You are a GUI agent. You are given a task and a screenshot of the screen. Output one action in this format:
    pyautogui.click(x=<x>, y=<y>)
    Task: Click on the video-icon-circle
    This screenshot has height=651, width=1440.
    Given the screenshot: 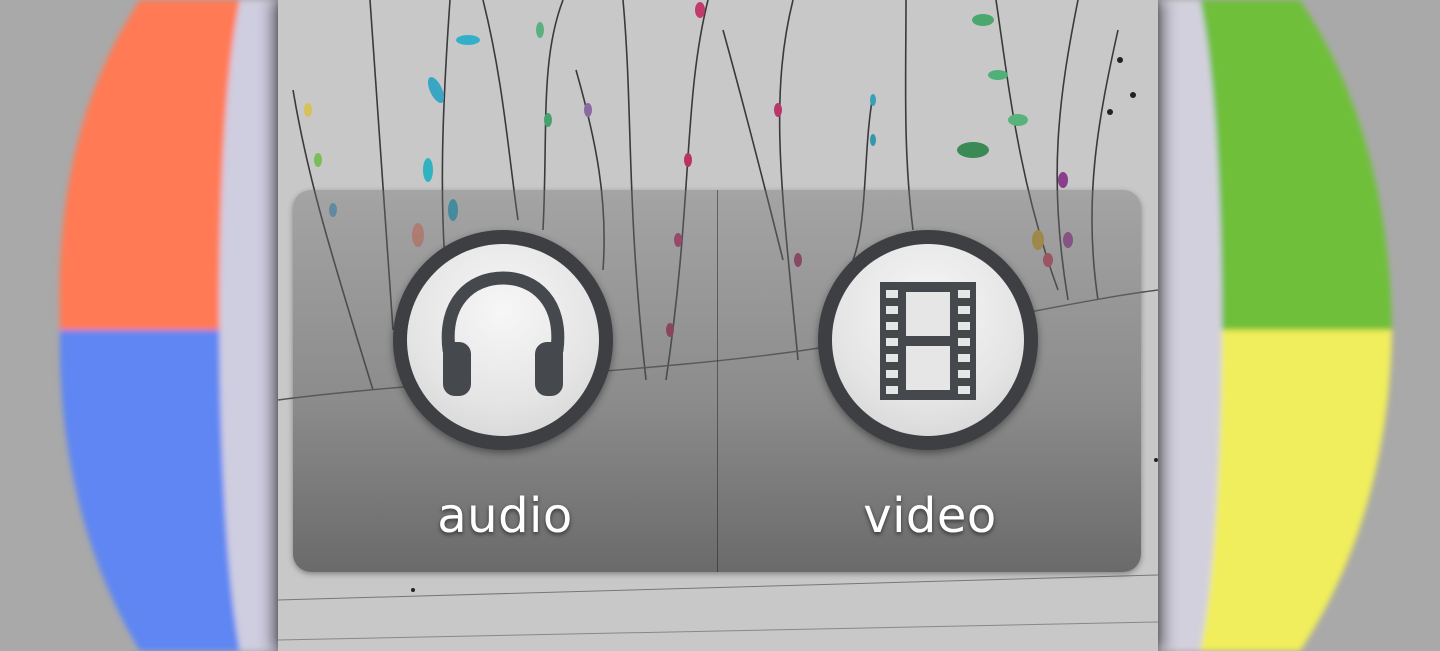 What is the action you would take?
    pyautogui.click(x=928, y=340)
    